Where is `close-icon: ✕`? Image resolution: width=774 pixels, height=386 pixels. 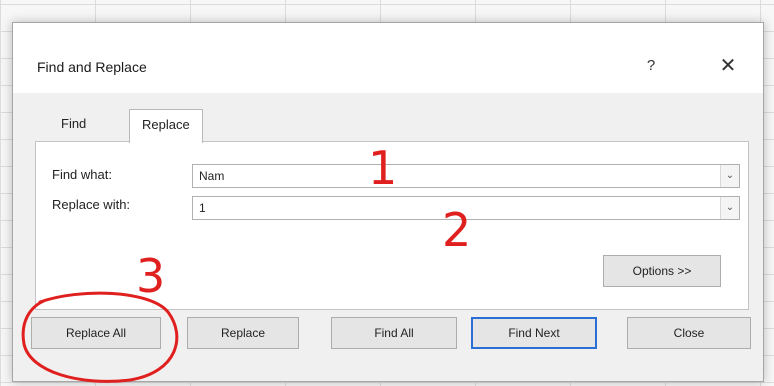
close-icon: ✕ is located at coordinates (728, 66).